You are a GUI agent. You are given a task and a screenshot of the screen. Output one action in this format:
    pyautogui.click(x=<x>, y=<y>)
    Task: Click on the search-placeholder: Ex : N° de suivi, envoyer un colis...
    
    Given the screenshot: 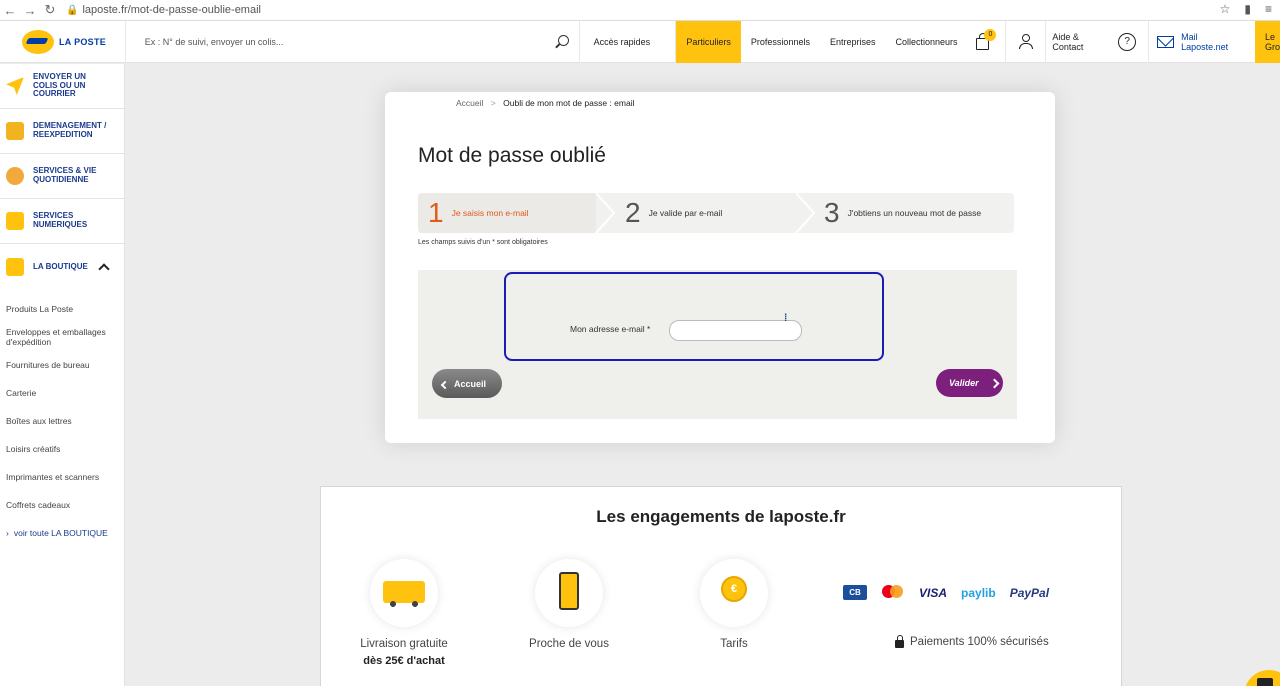 What is the action you would take?
    pyautogui.click(x=214, y=41)
    